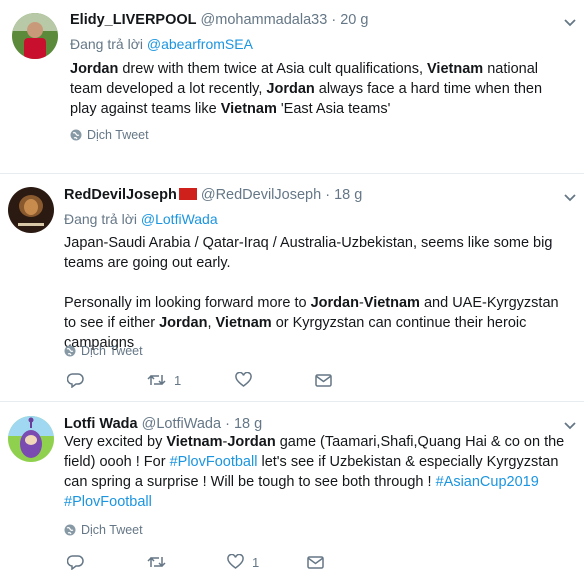 The width and height of the screenshot is (584, 576). Describe the element at coordinates (354, 20) in the screenshot. I see `timestamp: 20 g` at that location.